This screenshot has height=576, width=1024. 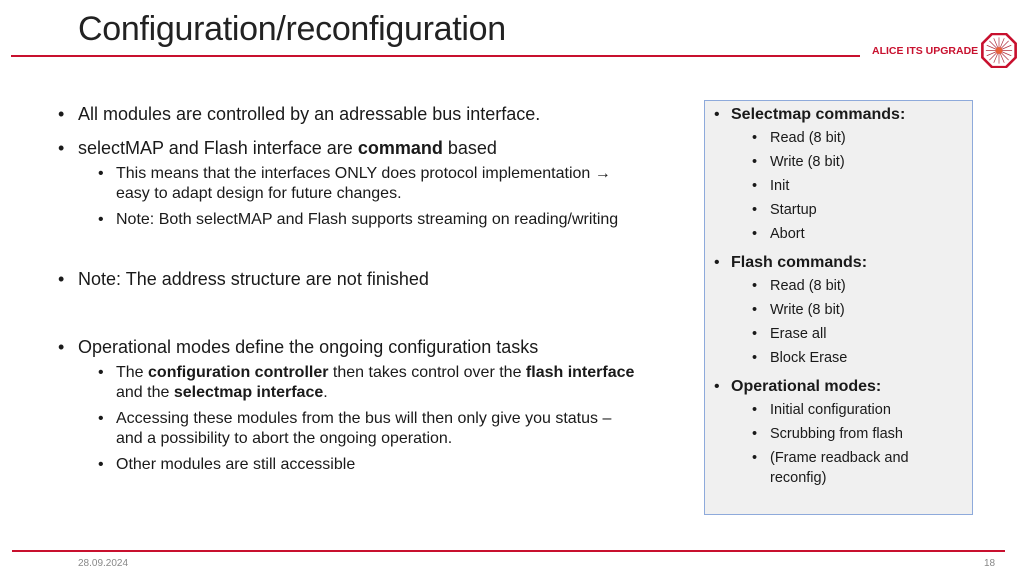 What do you see at coordinates (838, 234) in the screenshot?
I see `selectmap-item: Abort` at bounding box center [838, 234].